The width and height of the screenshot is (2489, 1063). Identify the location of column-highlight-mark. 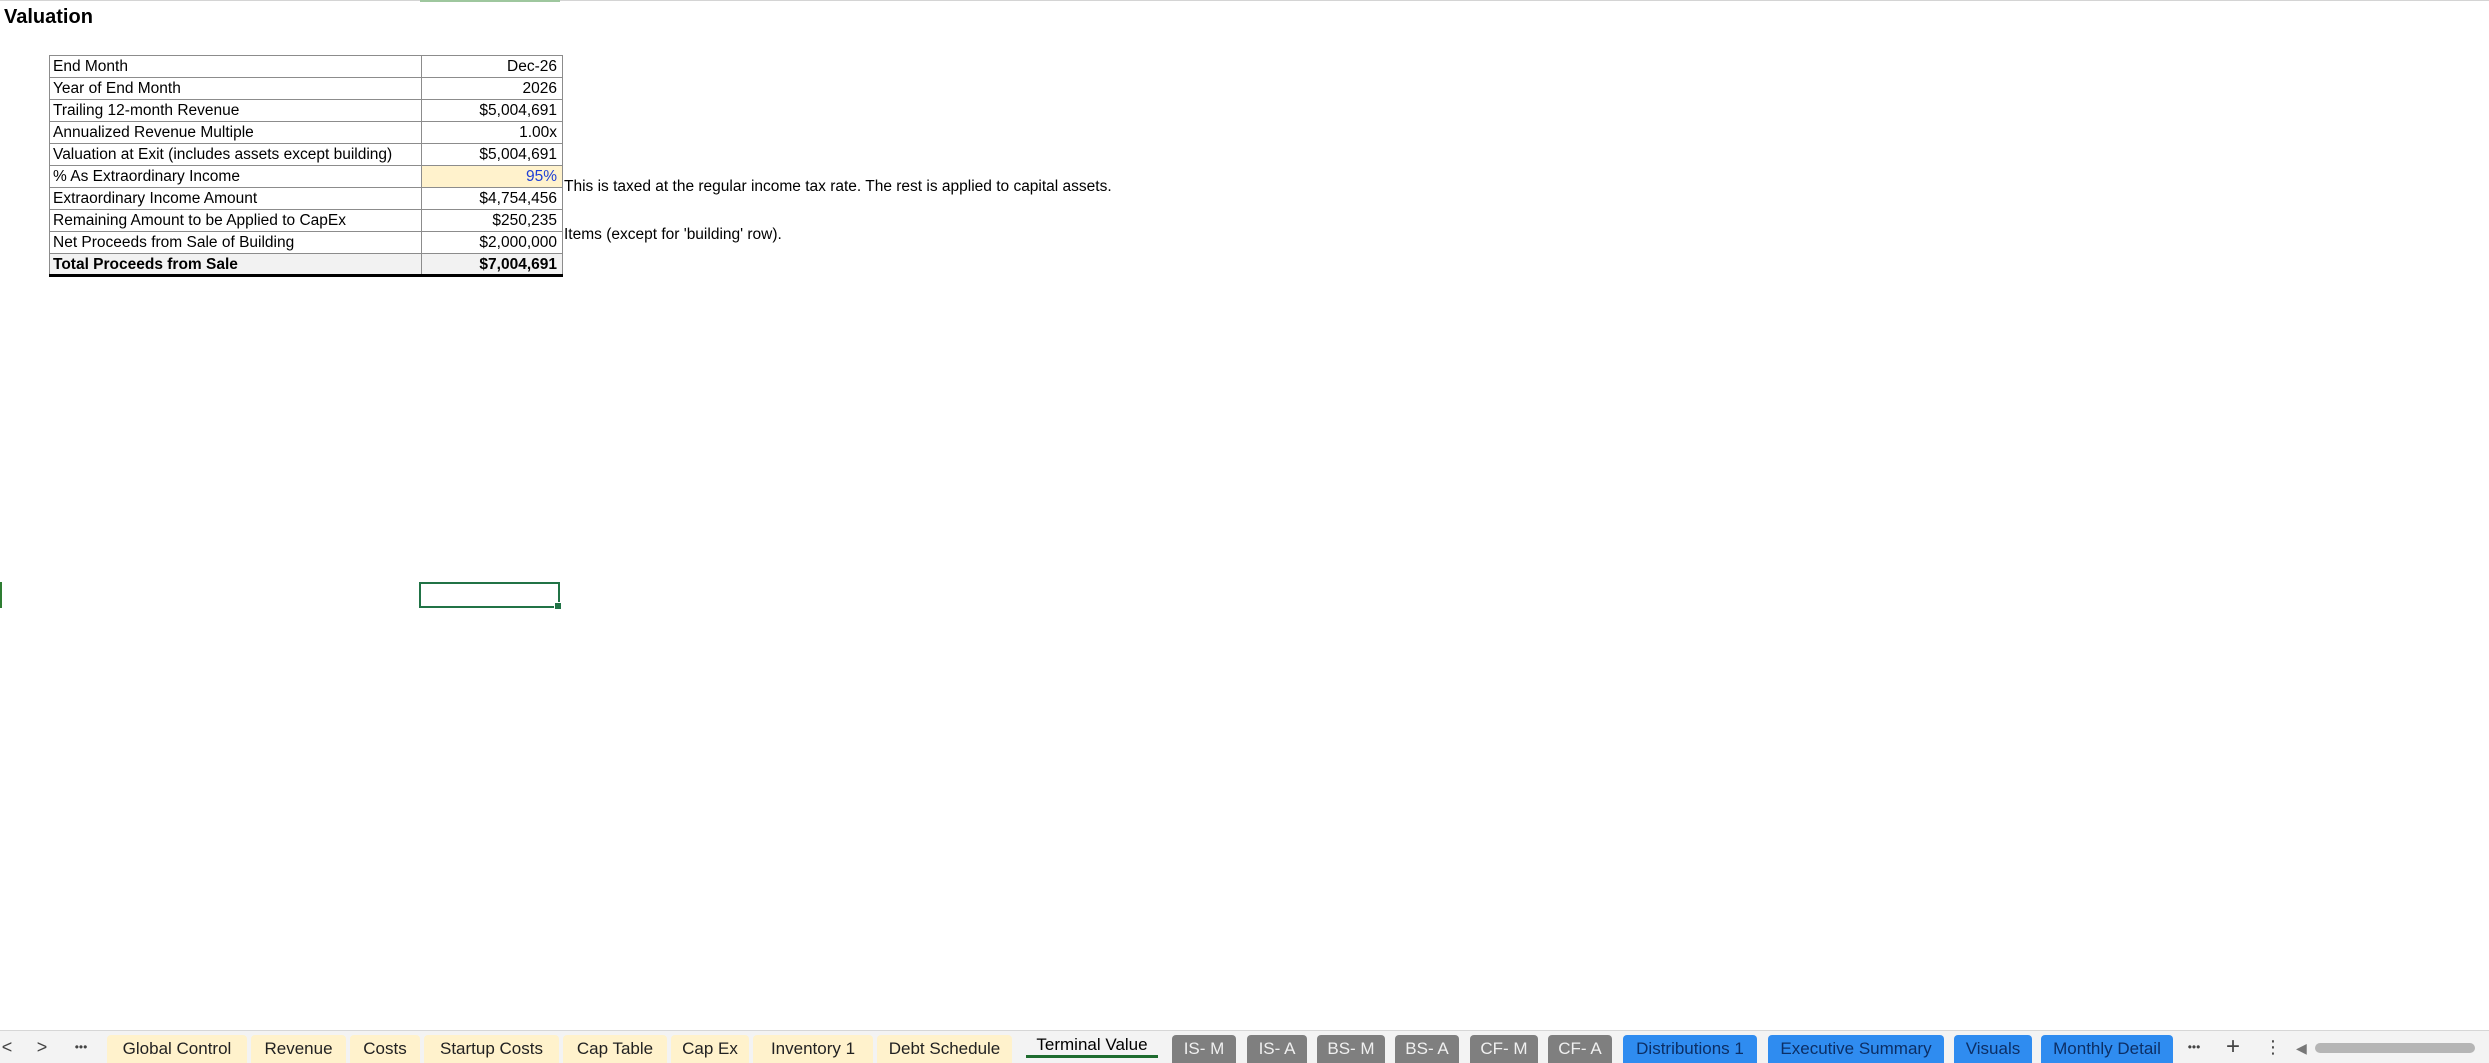
(490, 1).